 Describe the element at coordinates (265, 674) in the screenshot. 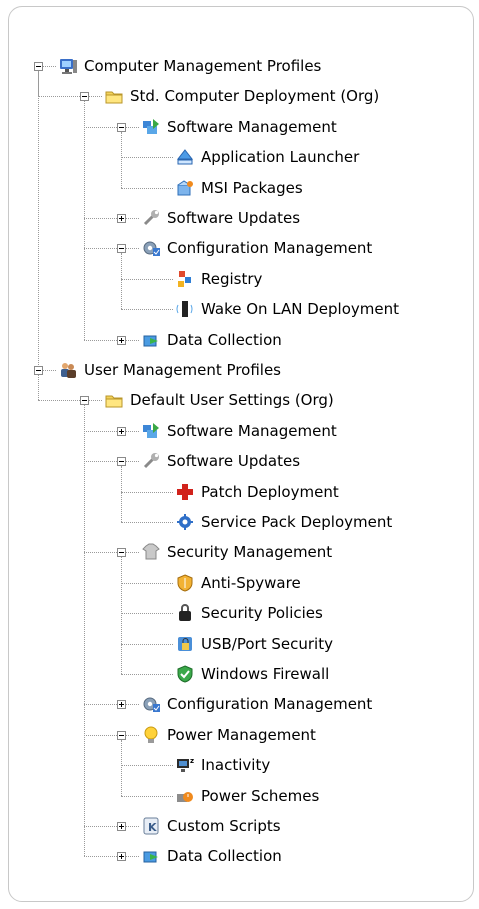

I see `tree-node-label: Windows Firewall` at that location.